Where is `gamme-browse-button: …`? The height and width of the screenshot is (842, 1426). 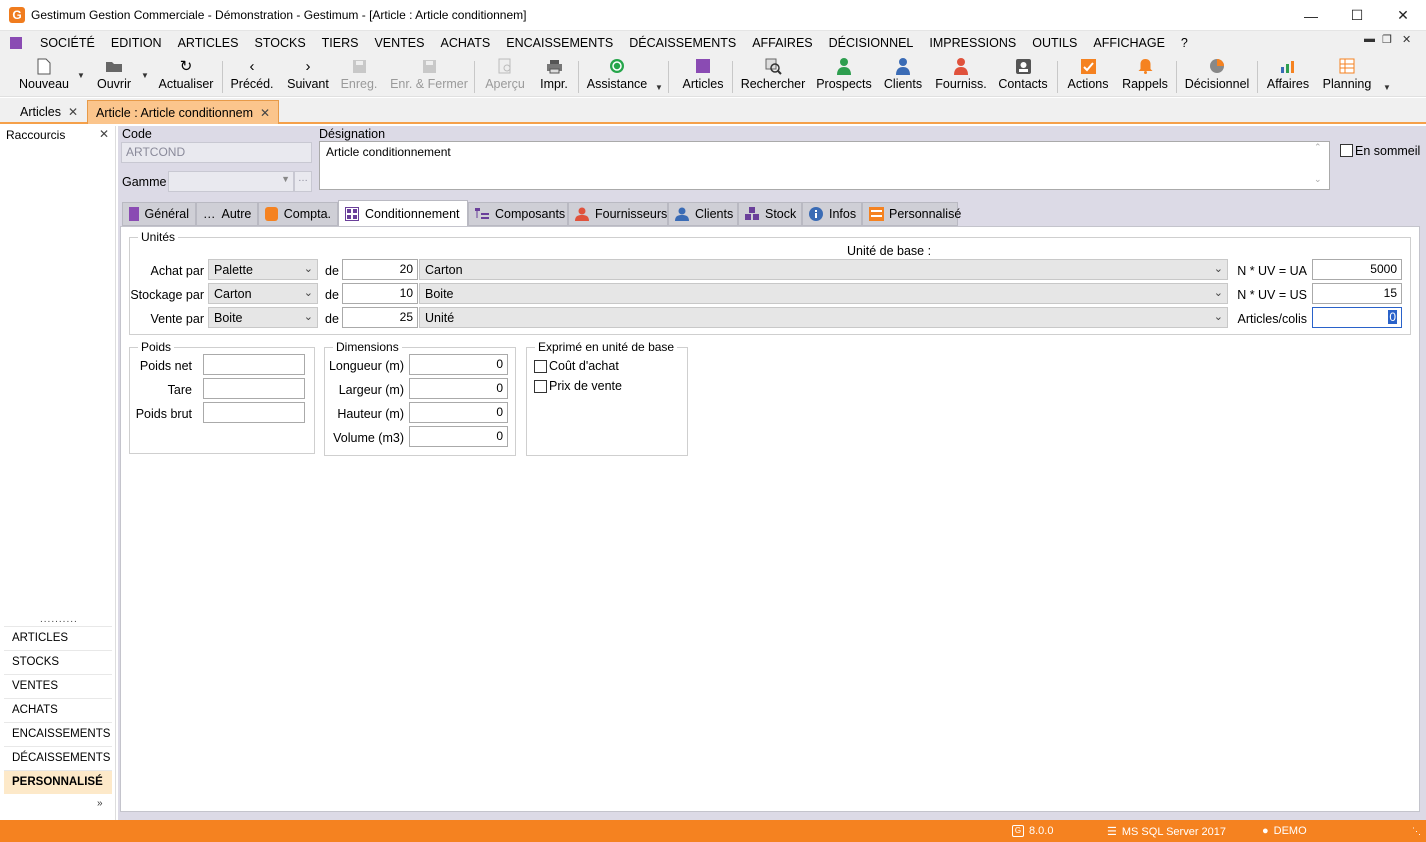
gamme-browse-button: … is located at coordinates (303, 181).